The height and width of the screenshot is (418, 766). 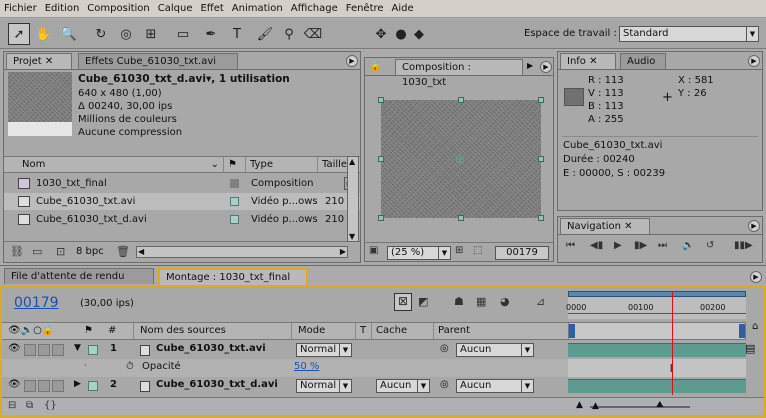 I want to click on menu-animation: Animation, so click(x=257, y=9).